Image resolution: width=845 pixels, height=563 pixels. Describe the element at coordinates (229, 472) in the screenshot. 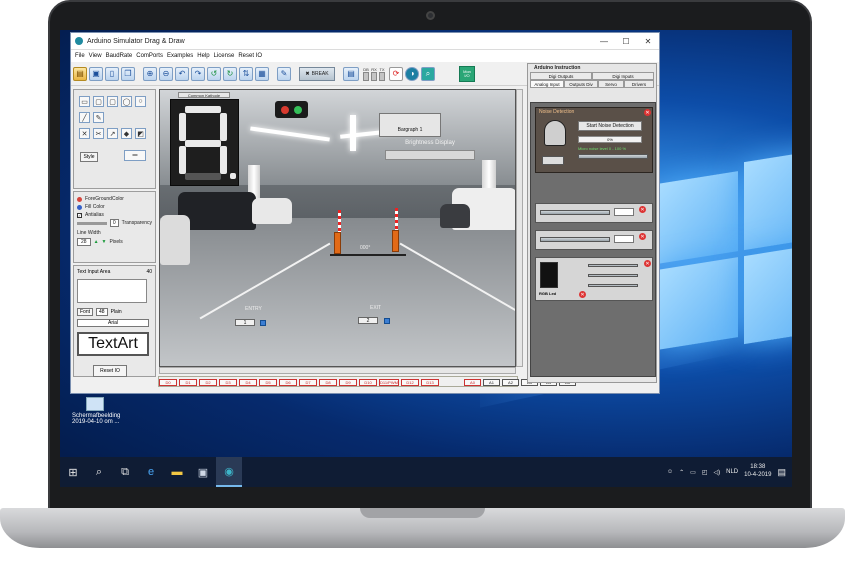

I see `arduino-simulator-taskbar-icon: ◉` at that location.